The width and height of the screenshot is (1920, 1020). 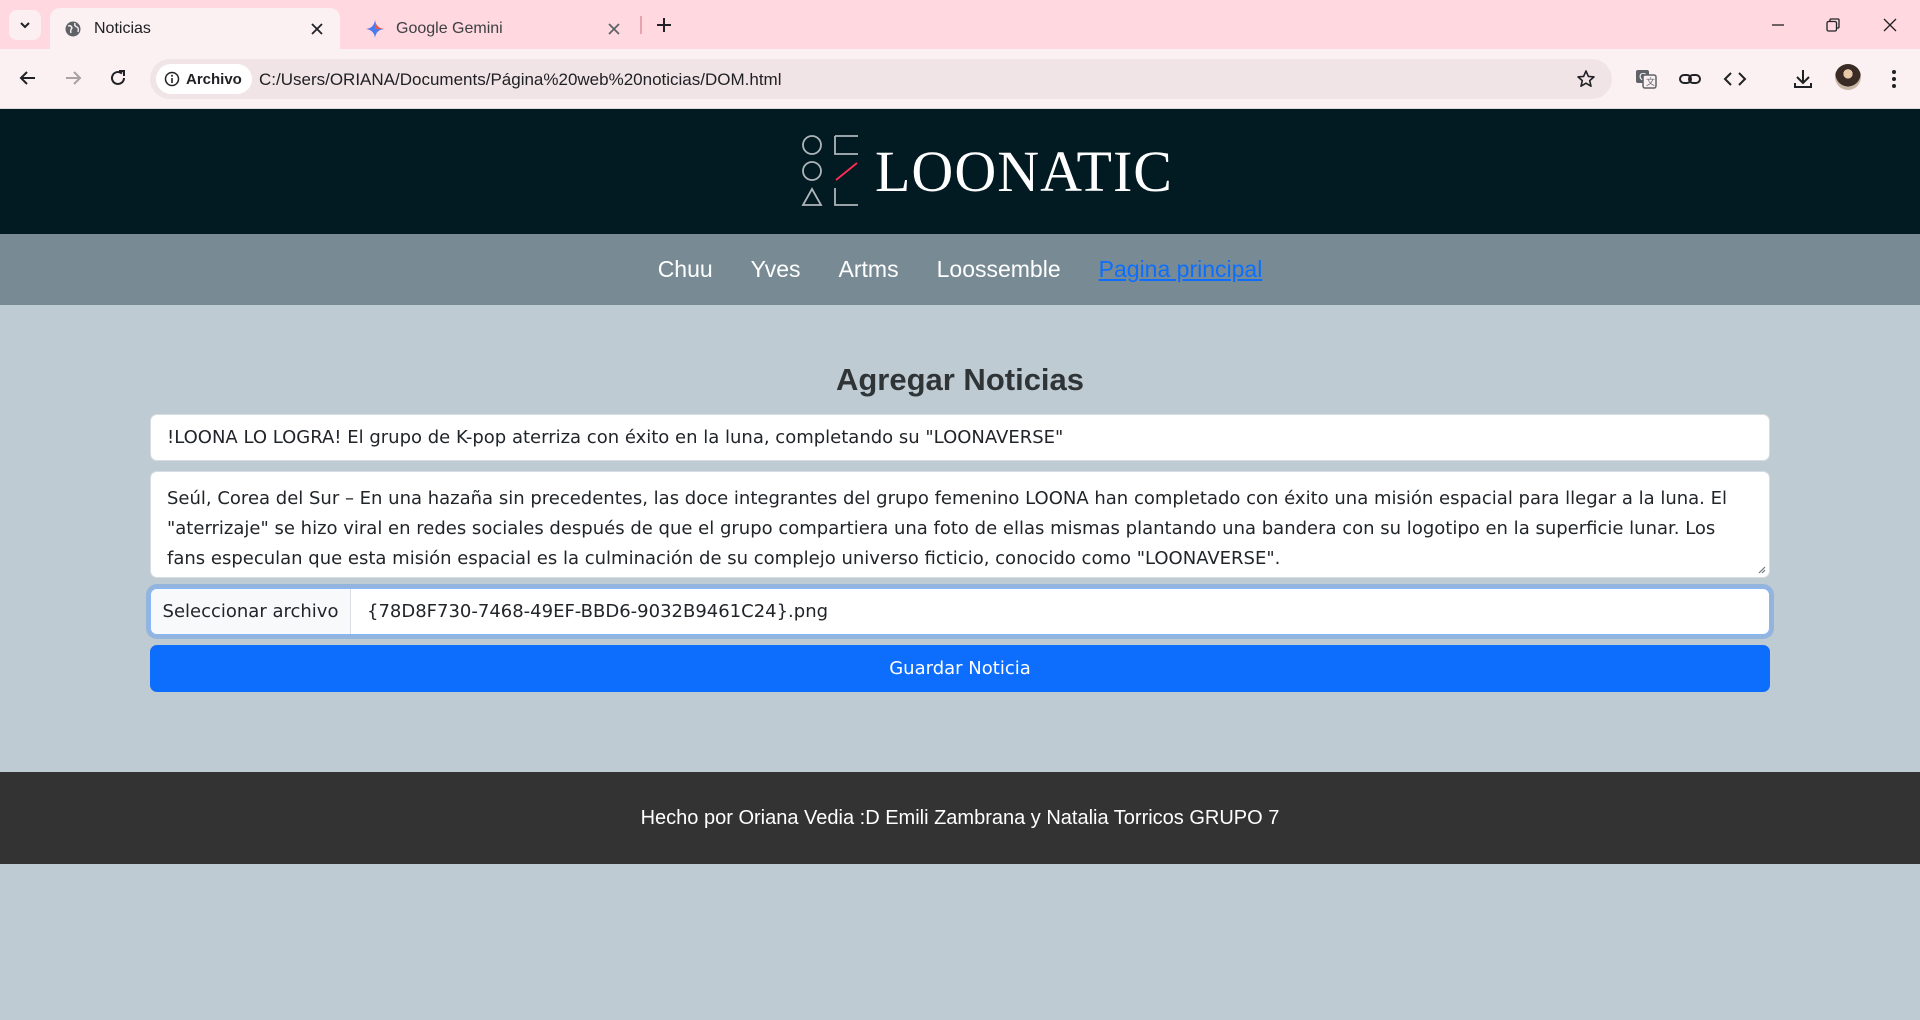 I want to click on reload-button, so click(x=118, y=78).